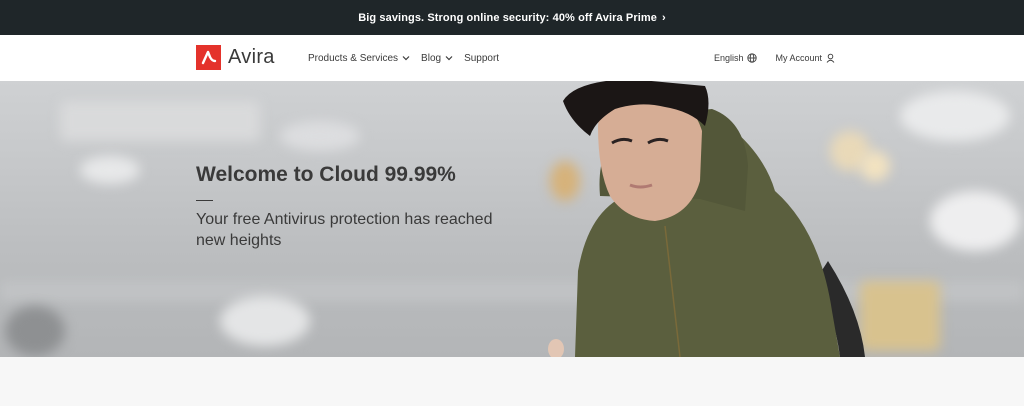  I want to click on main-menu: Products & Services Blog Support, so click(409, 58).